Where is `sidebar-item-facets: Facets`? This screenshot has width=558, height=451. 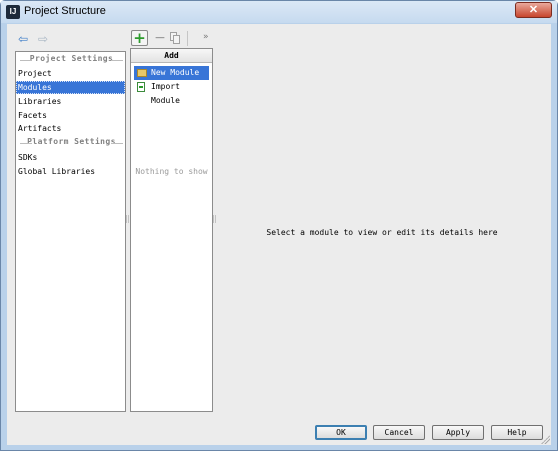
sidebar-item-facets: Facets is located at coordinates (70, 115).